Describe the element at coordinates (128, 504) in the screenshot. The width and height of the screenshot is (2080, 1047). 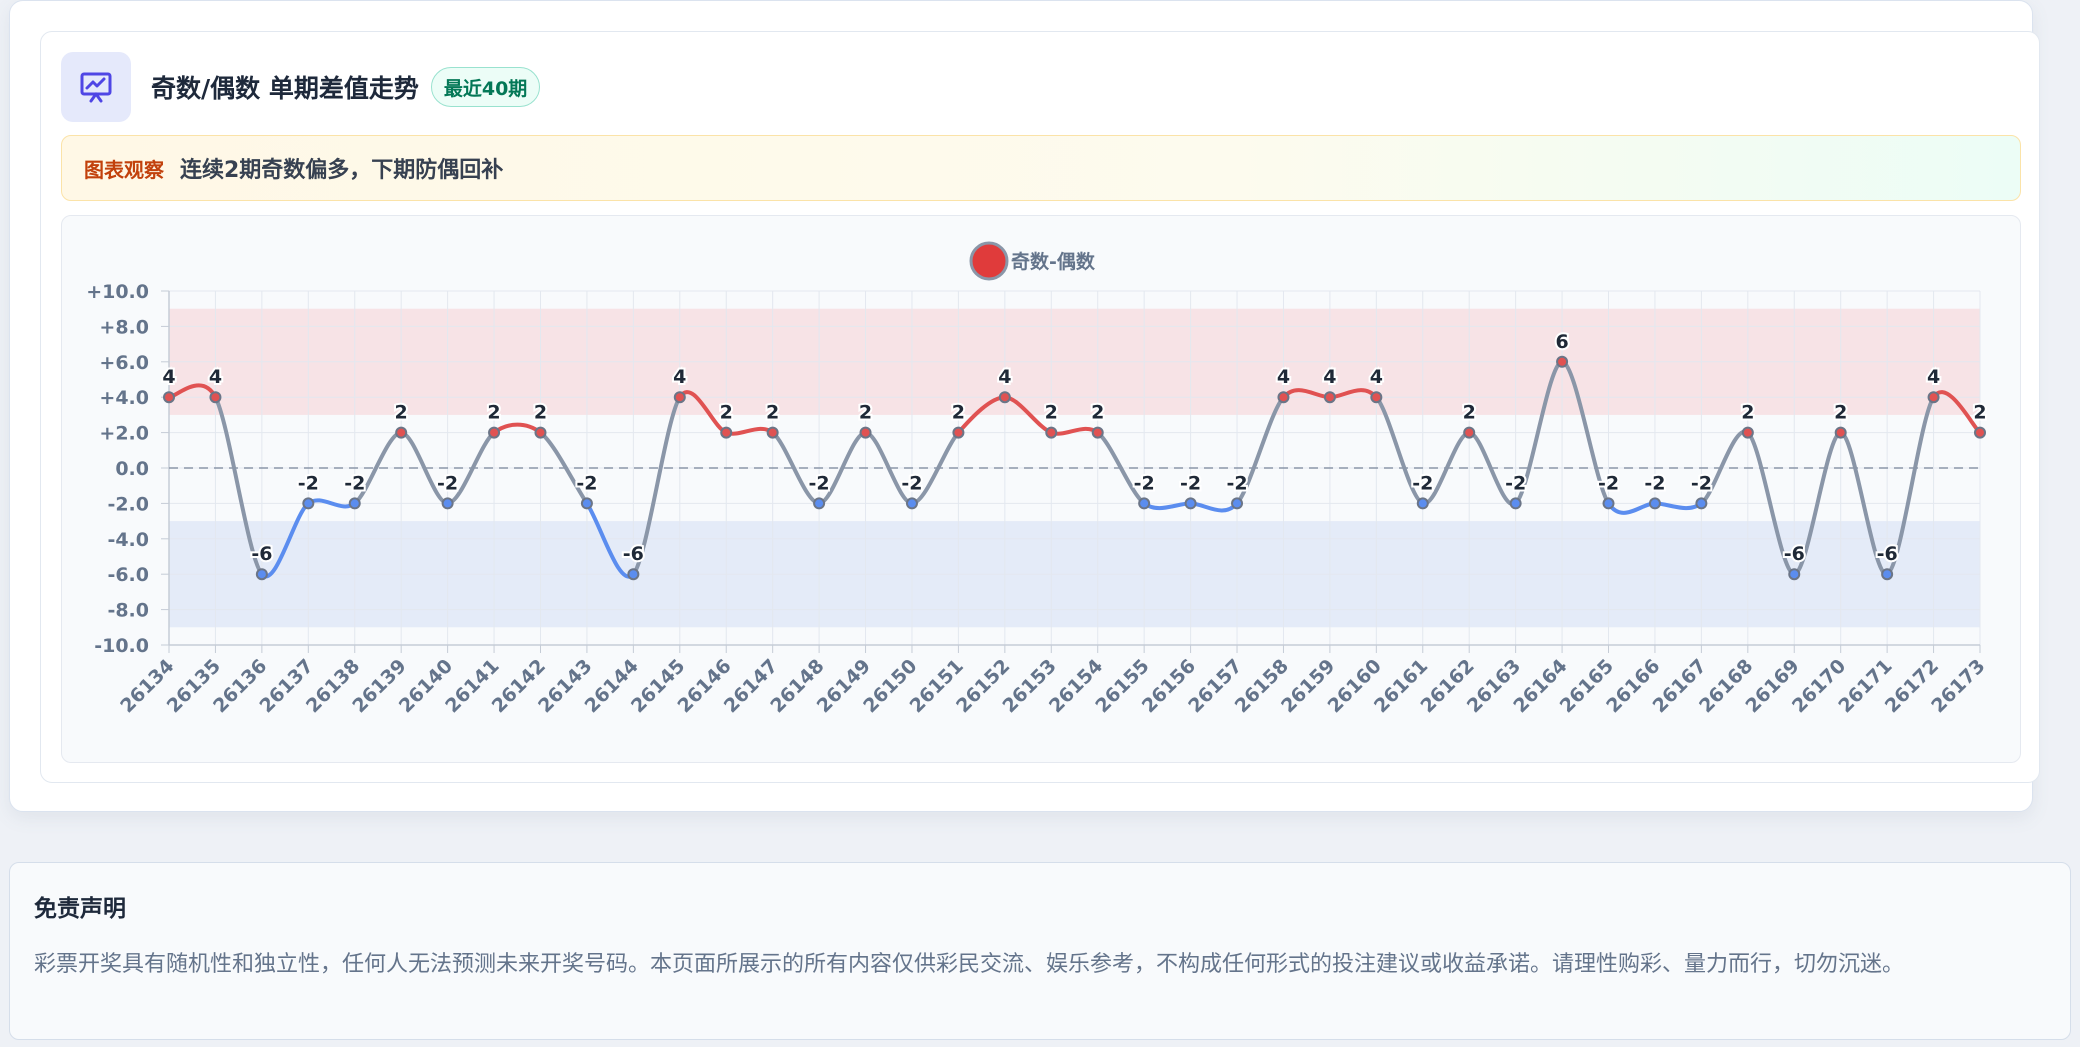
I see `y-tick-label: -2.0` at that location.